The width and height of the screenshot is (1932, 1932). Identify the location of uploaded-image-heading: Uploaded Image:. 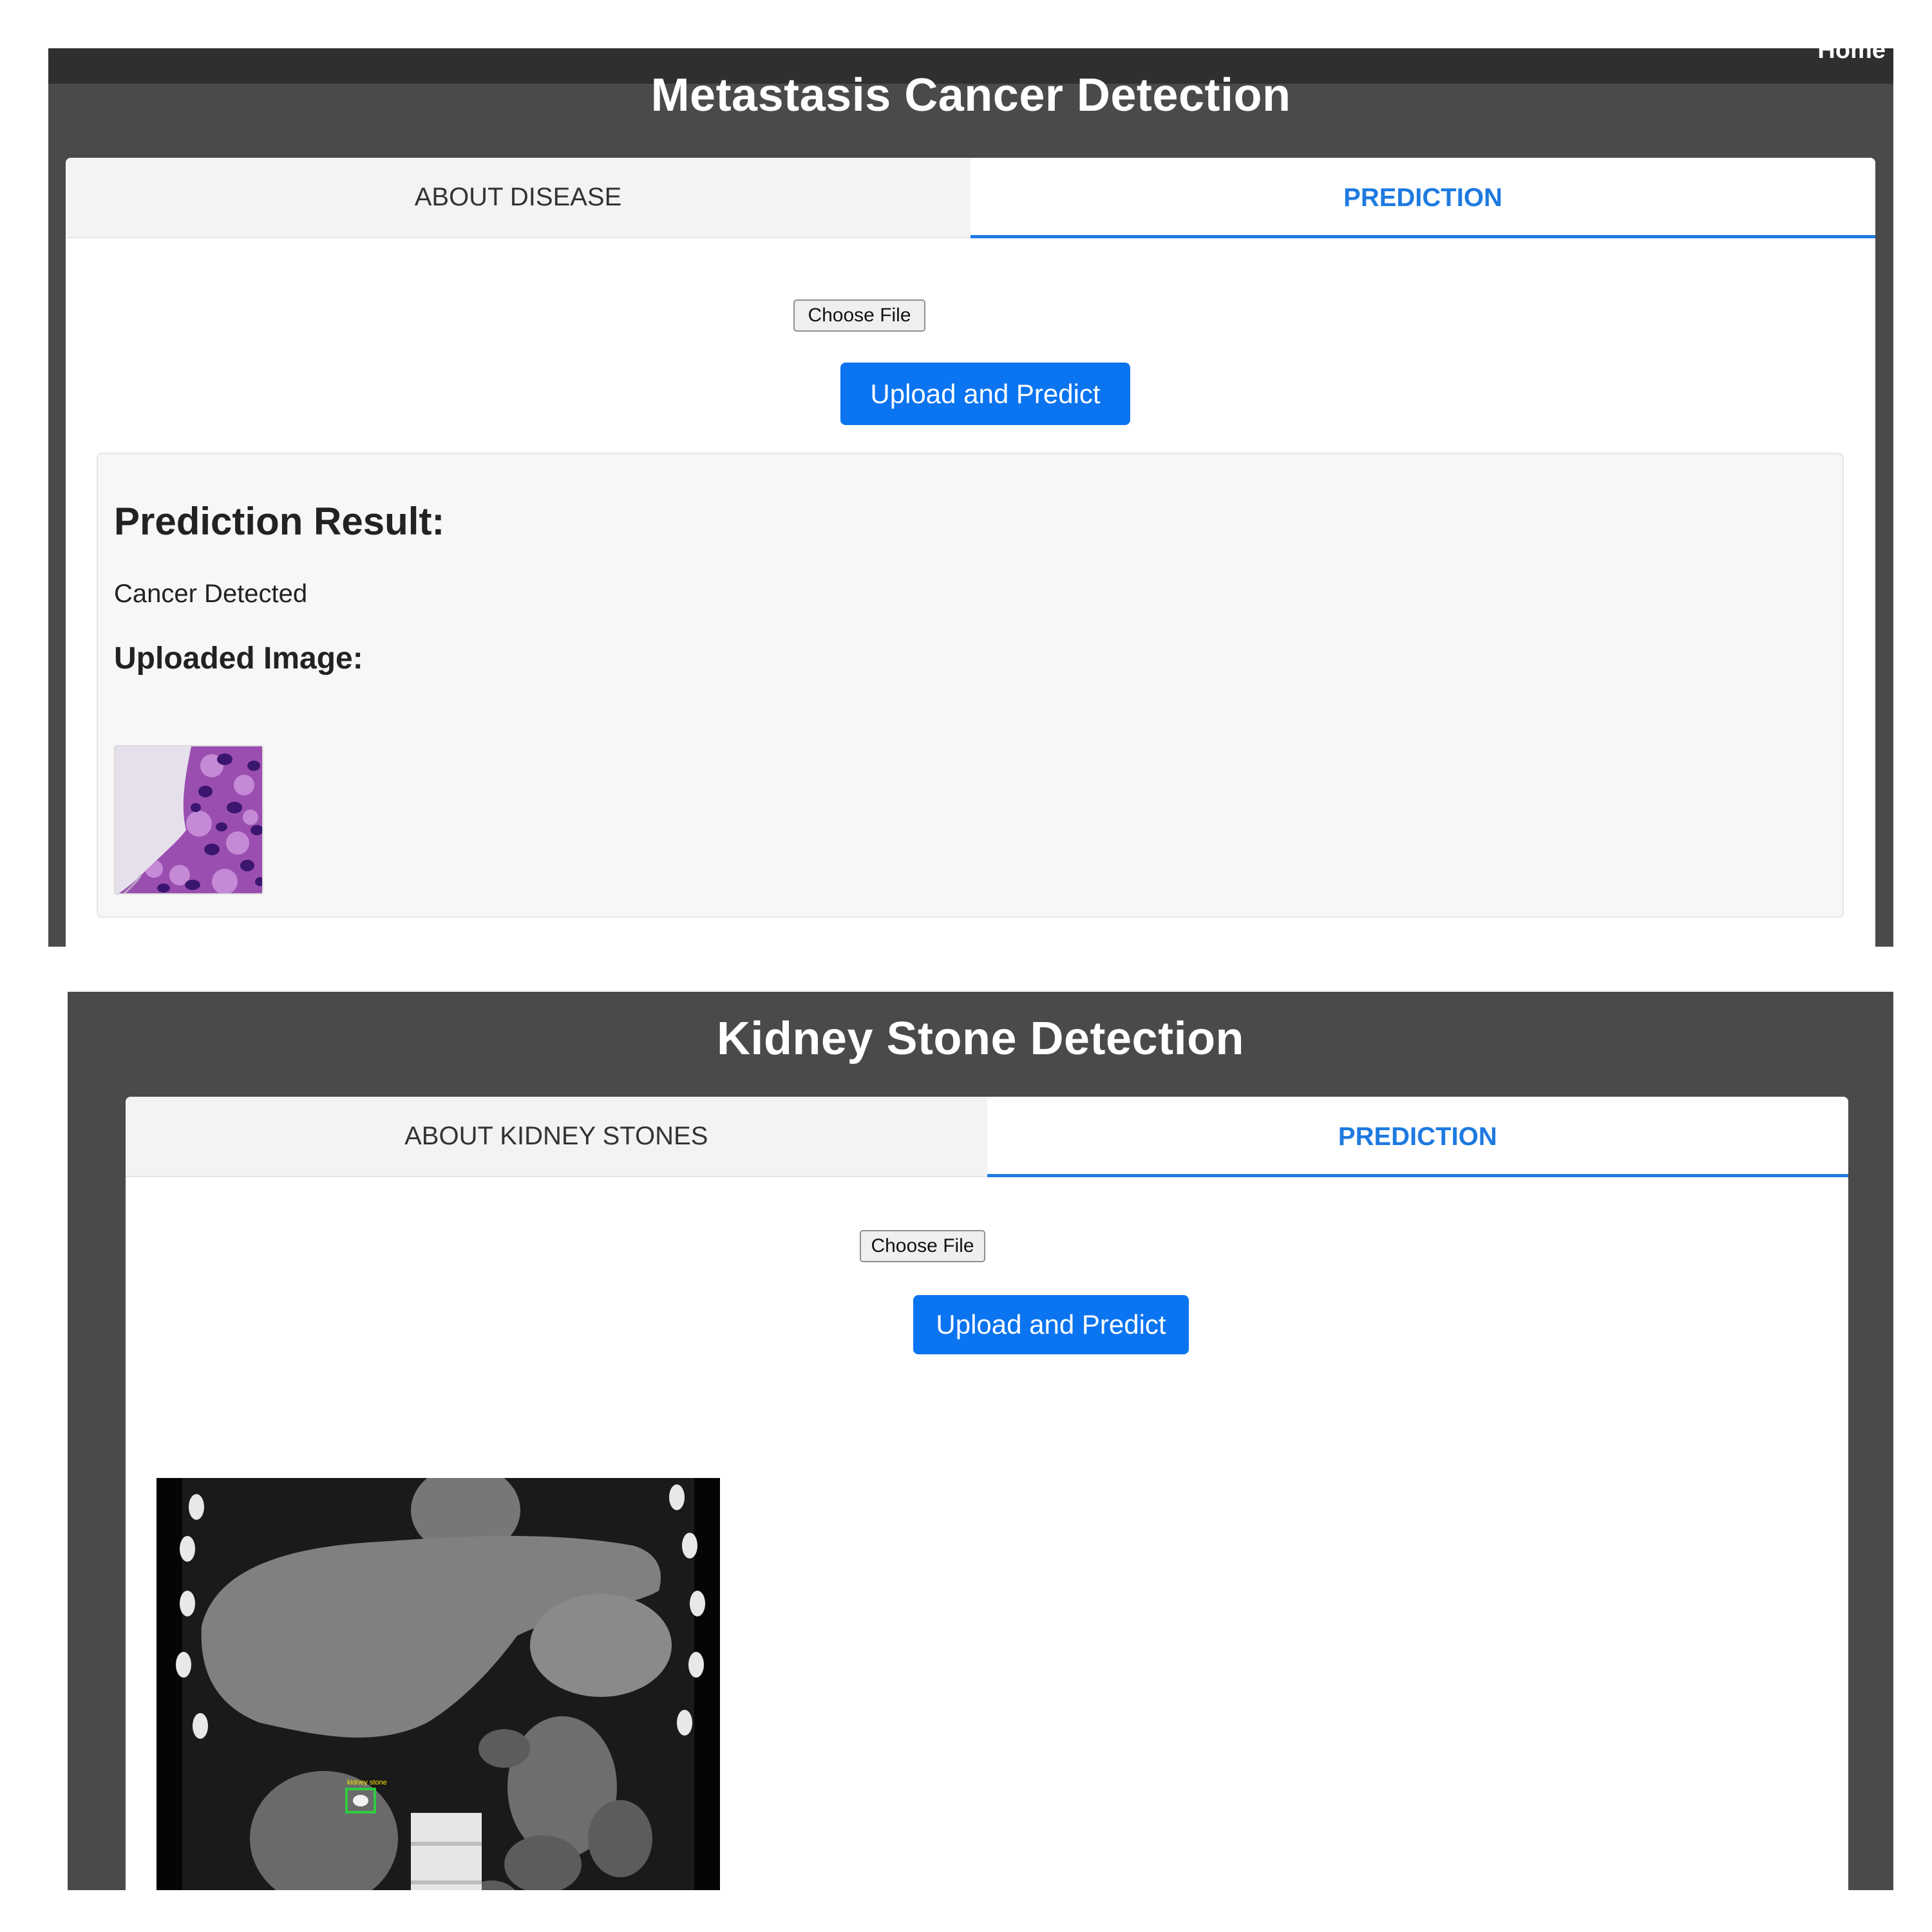
(239, 658).